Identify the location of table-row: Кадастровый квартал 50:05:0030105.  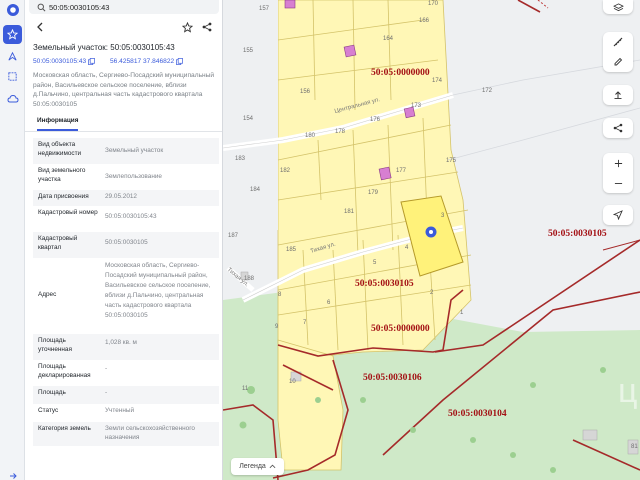
(126, 245).